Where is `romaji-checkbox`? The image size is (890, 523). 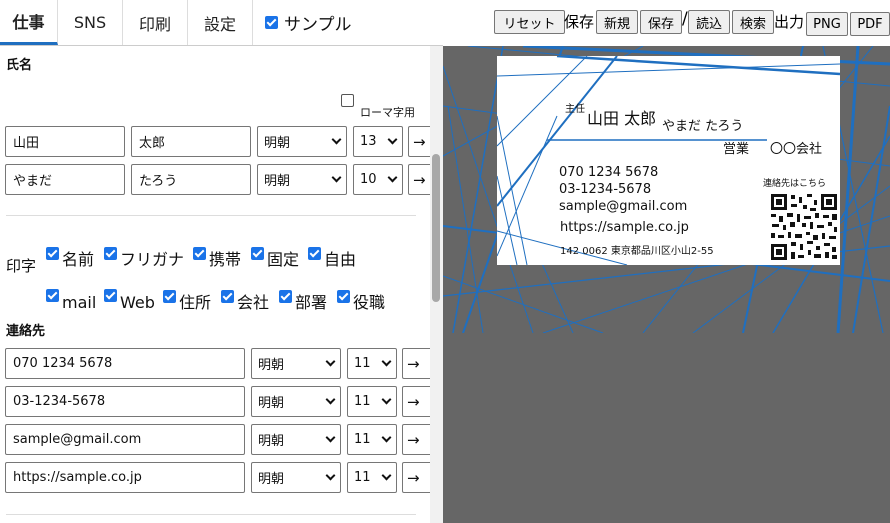
romaji-checkbox is located at coordinates (347, 101).